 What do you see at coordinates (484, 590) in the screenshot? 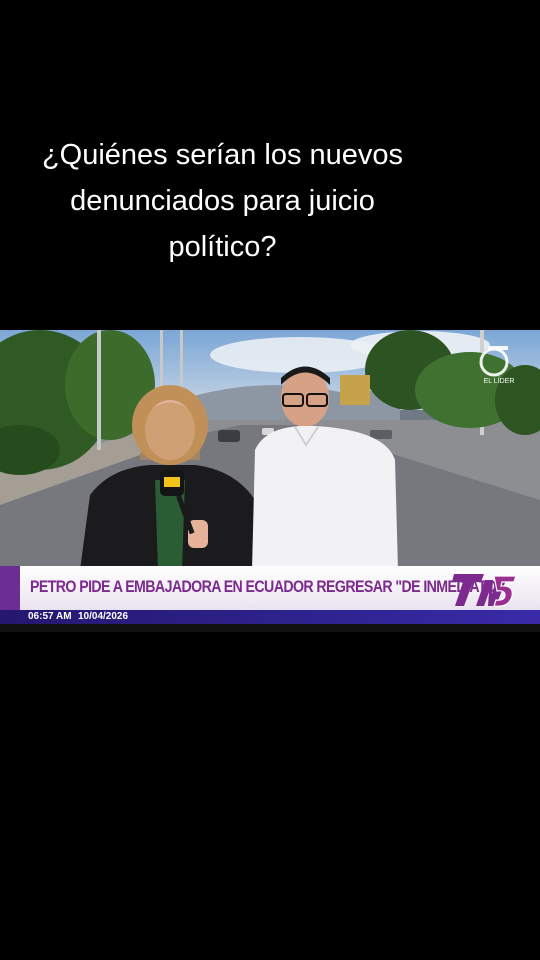
I see `tn5-logo-icon` at bounding box center [484, 590].